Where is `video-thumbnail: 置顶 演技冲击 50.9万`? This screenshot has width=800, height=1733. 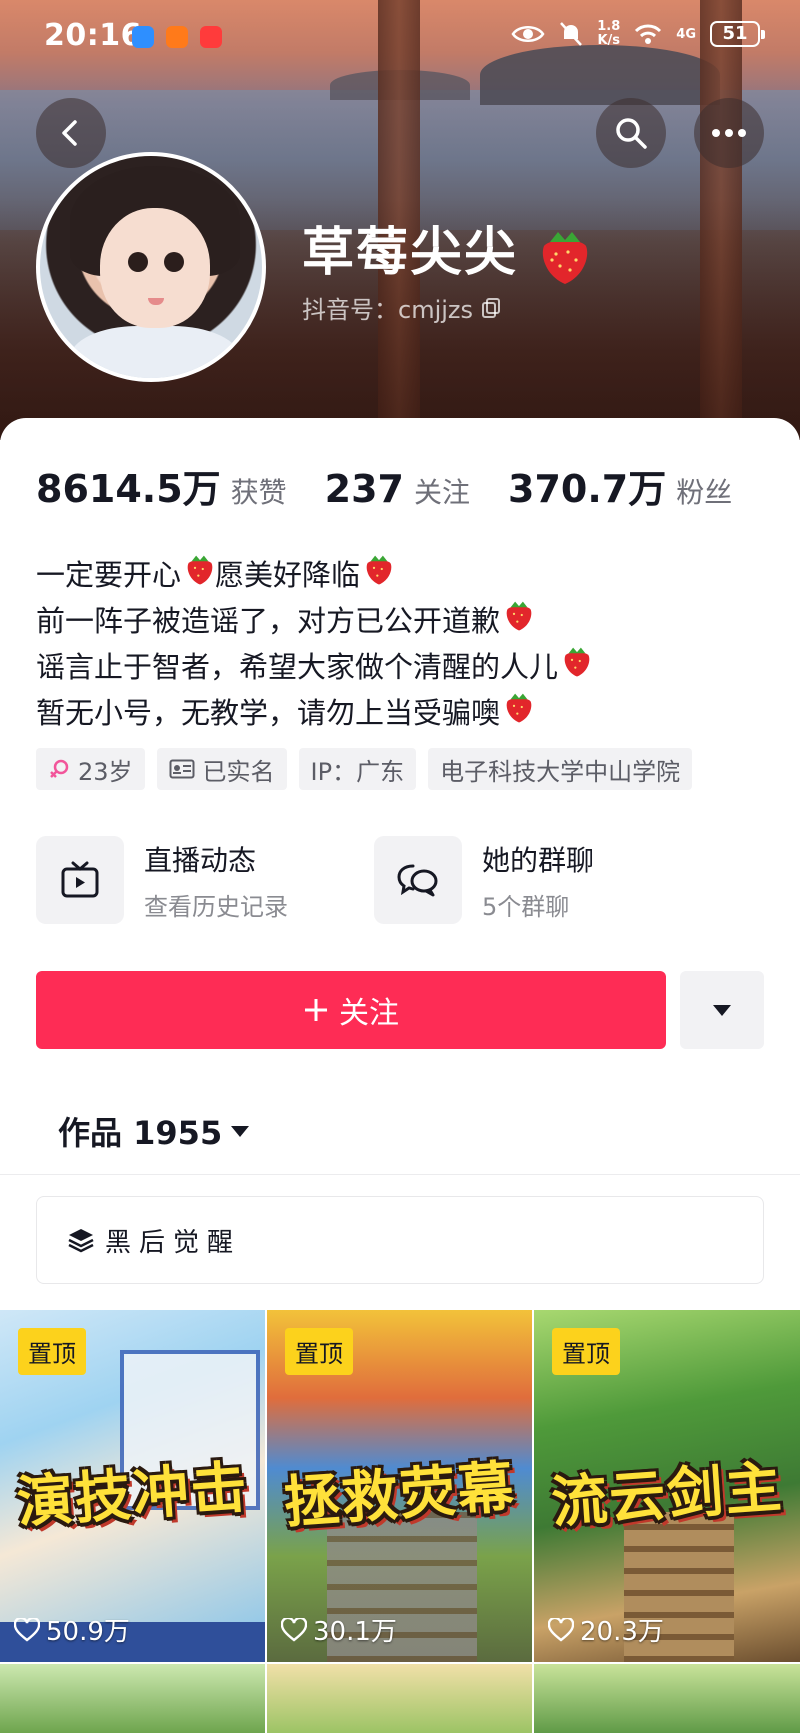 video-thumbnail: 置顶 演技冲击 50.9万 is located at coordinates (132, 1486).